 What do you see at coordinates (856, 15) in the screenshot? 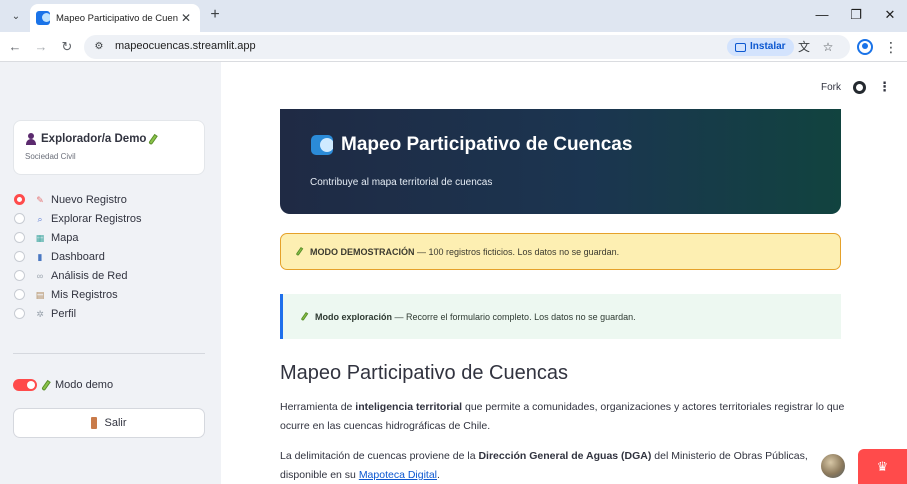
I see `maximize-button: ❐` at bounding box center [856, 15].